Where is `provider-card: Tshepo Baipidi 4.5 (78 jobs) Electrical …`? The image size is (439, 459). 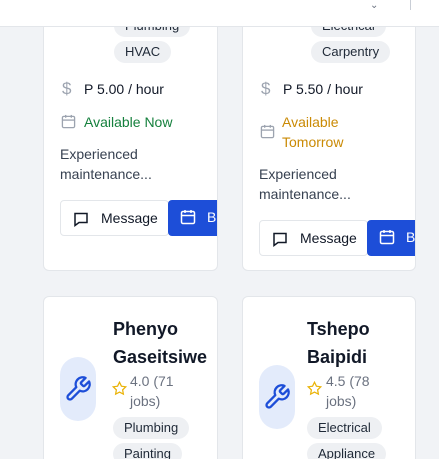
provider-card: Tshepo Baipidi 4.5 (78 jobs) Electrical … is located at coordinates (329, 377).